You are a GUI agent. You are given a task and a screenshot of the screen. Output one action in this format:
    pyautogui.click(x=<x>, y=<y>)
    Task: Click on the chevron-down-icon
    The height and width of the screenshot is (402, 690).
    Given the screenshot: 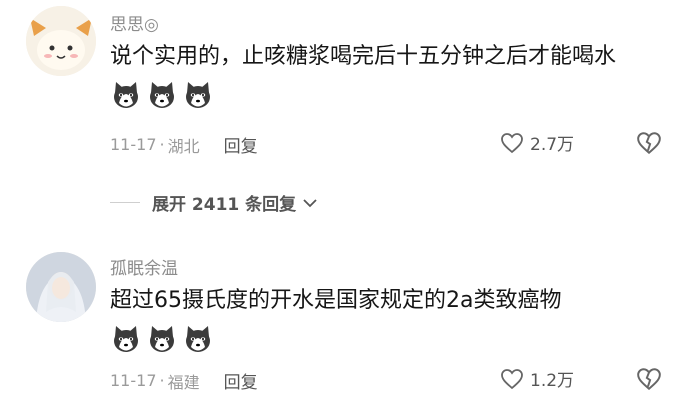 What is the action you would take?
    pyautogui.click(x=310, y=202)
    